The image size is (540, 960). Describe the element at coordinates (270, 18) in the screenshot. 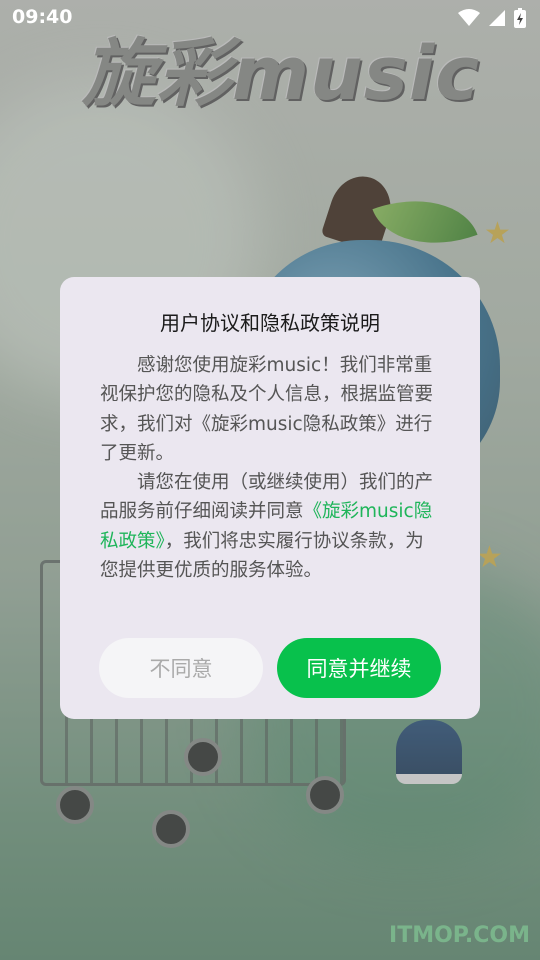

I see `status-bar: 09:40` at that location.